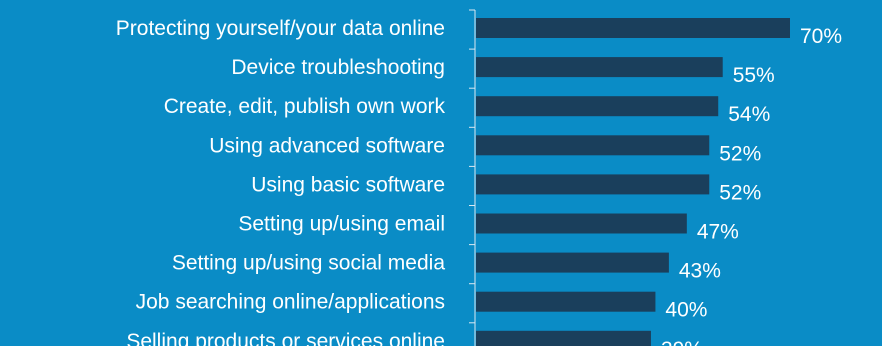 The width and height of the screenshot is (882, 346). Describe the element at coordinates (821, 36) in the screenshot. I see `value-label: 70%` at that location.